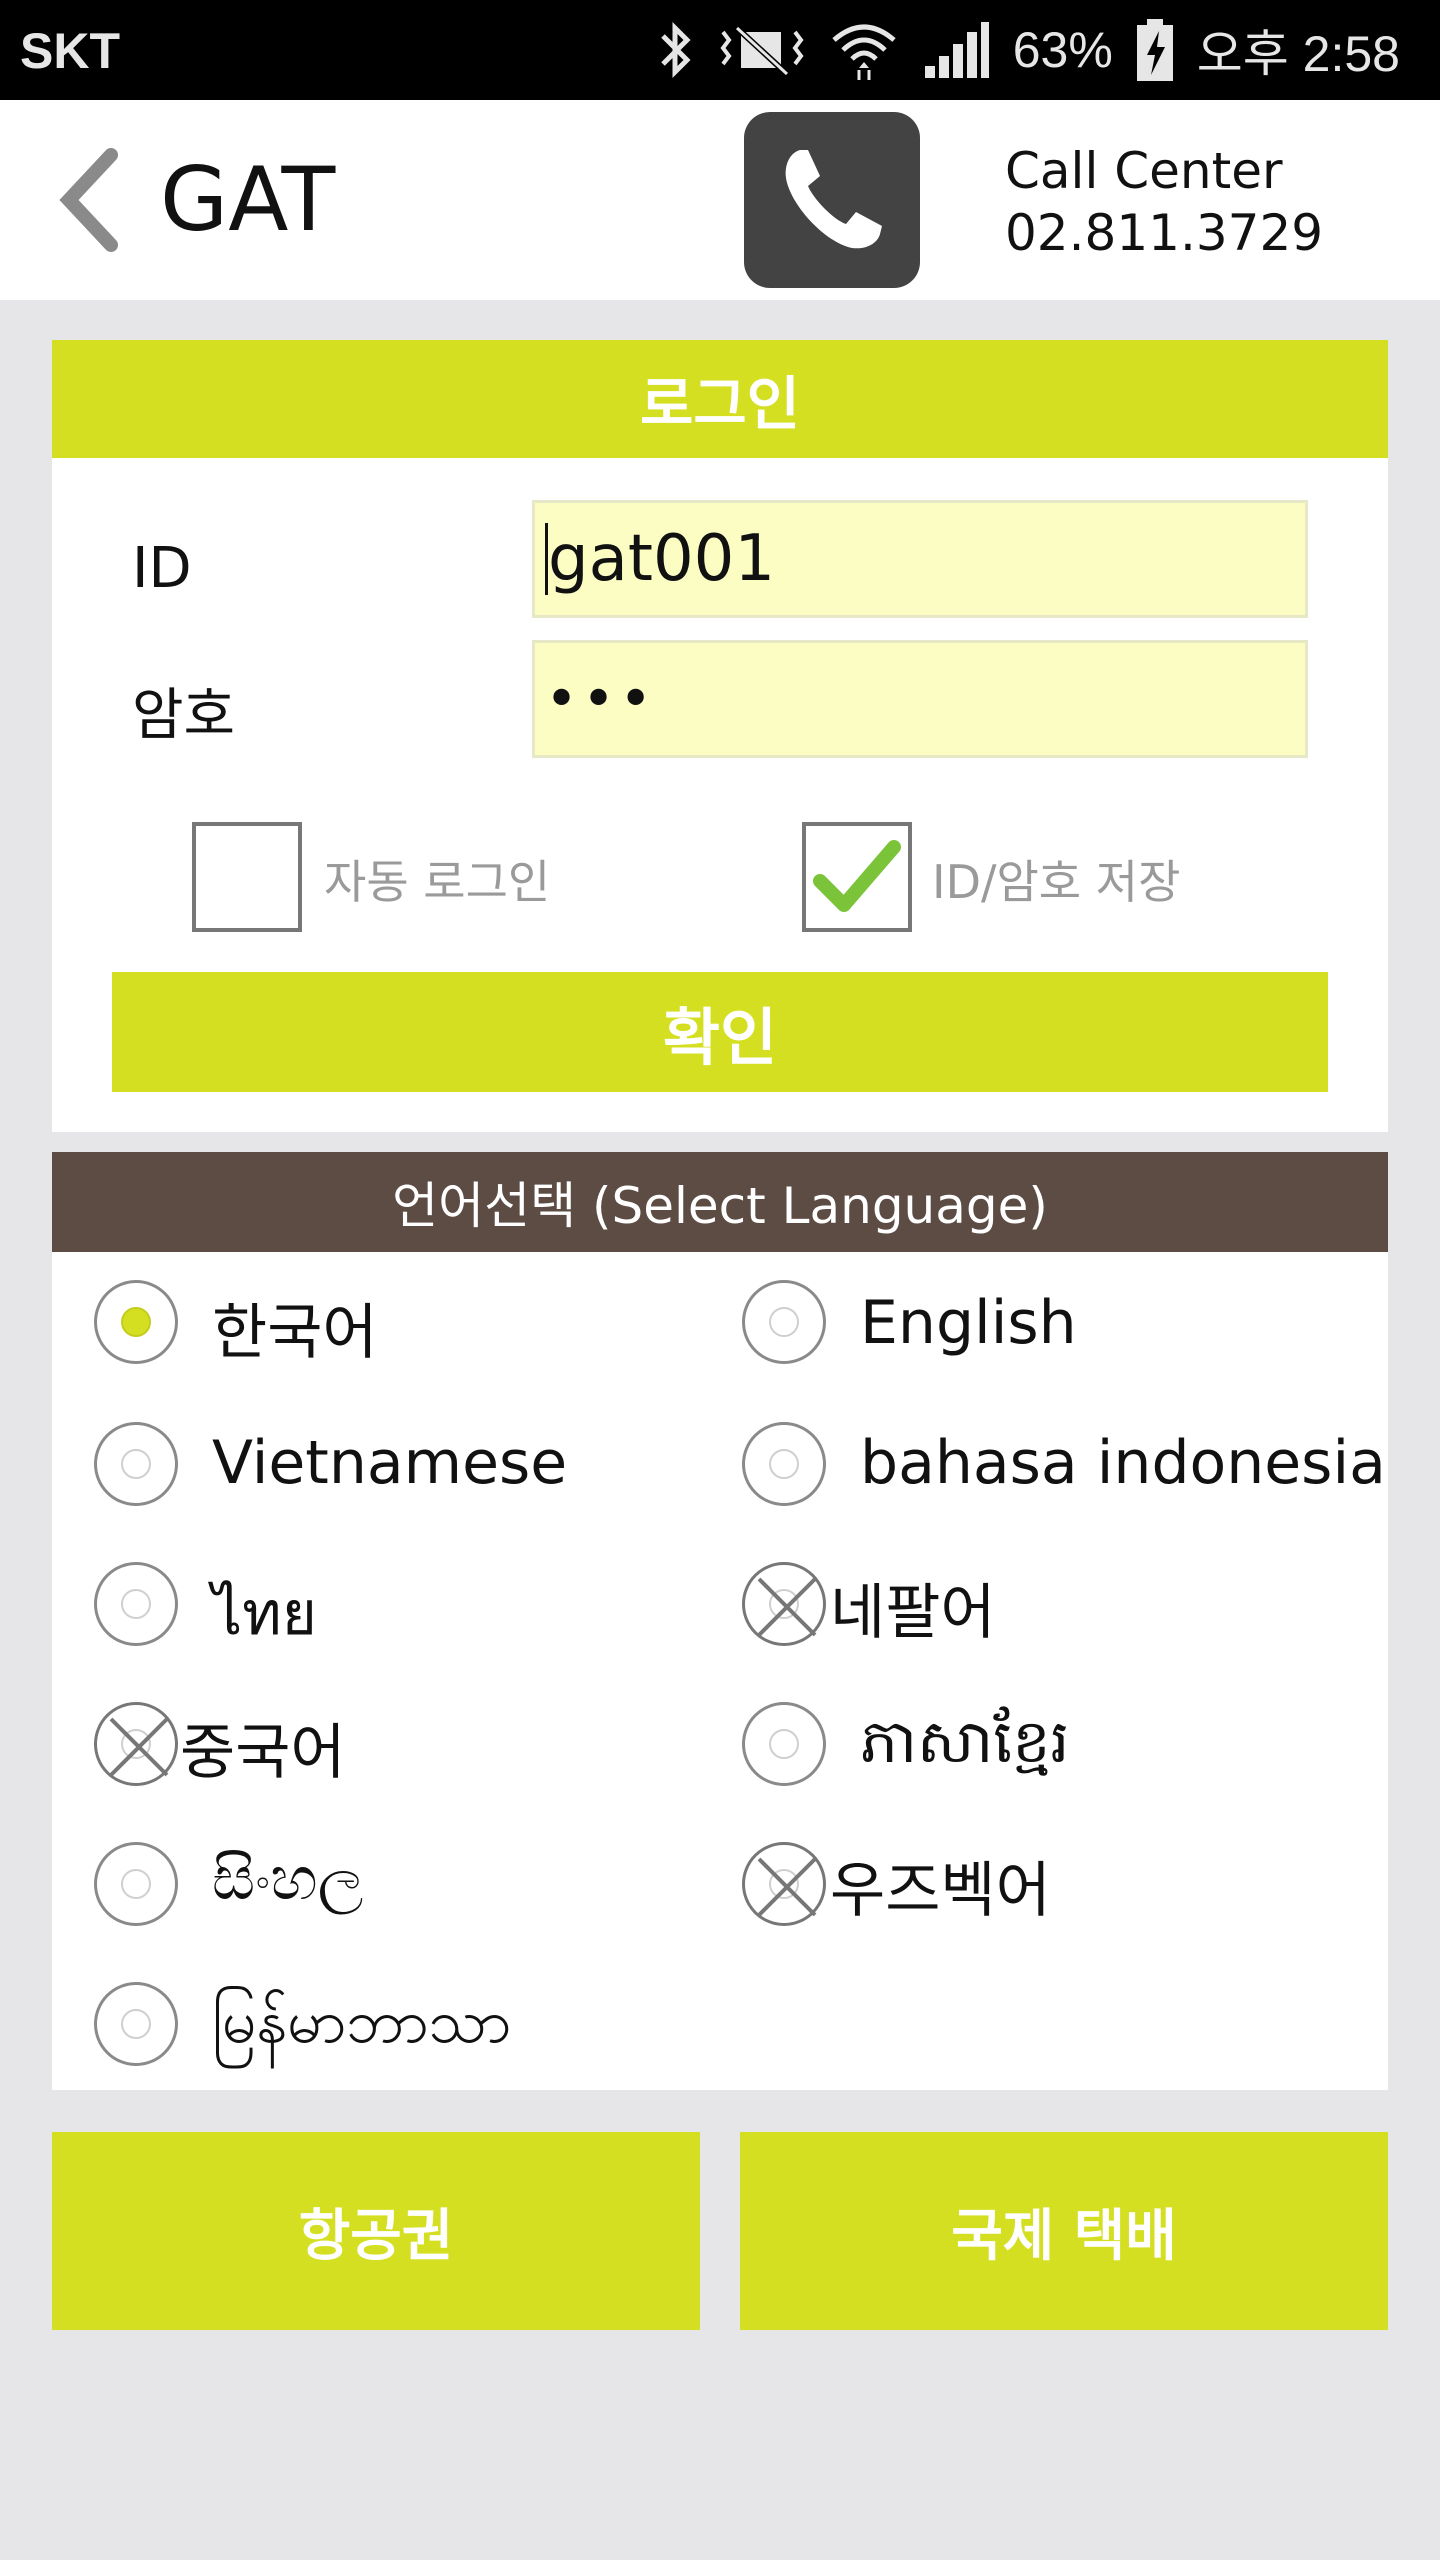 Image resolution: width=1440 pixels, height=2560 pixels. Describe the element at coordinates (720, 200) in the screenshot. I see `app-header: GAT Call Center 02.811.3729` at that location.